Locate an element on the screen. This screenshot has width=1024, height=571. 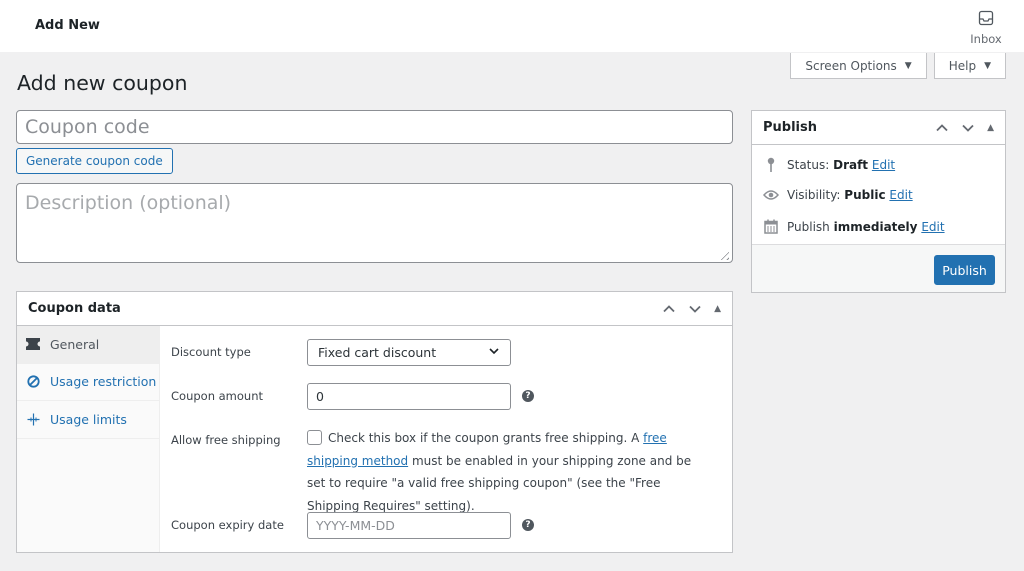
description-textarea is located at coordinates (374, 223).